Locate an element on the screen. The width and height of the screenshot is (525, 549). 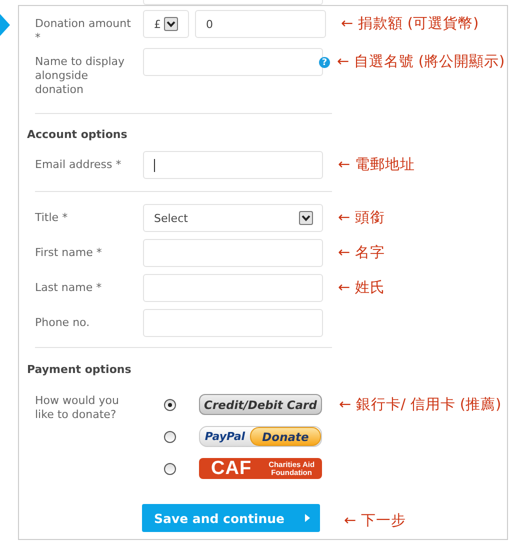
field-label: First name * is located at coordinates (69, 253).